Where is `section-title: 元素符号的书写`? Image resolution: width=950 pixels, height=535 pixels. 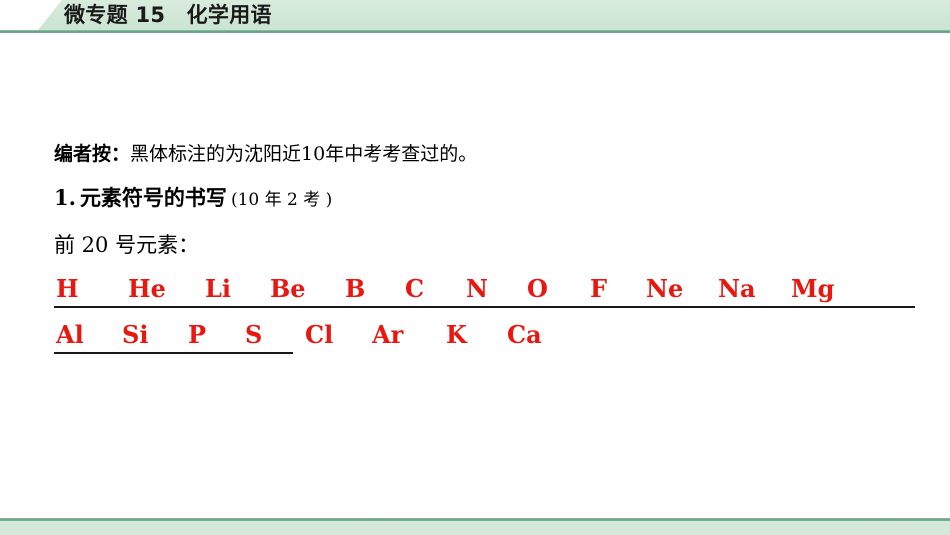
section-title: 元素符号的书写 is located at coordinates (153, 198).